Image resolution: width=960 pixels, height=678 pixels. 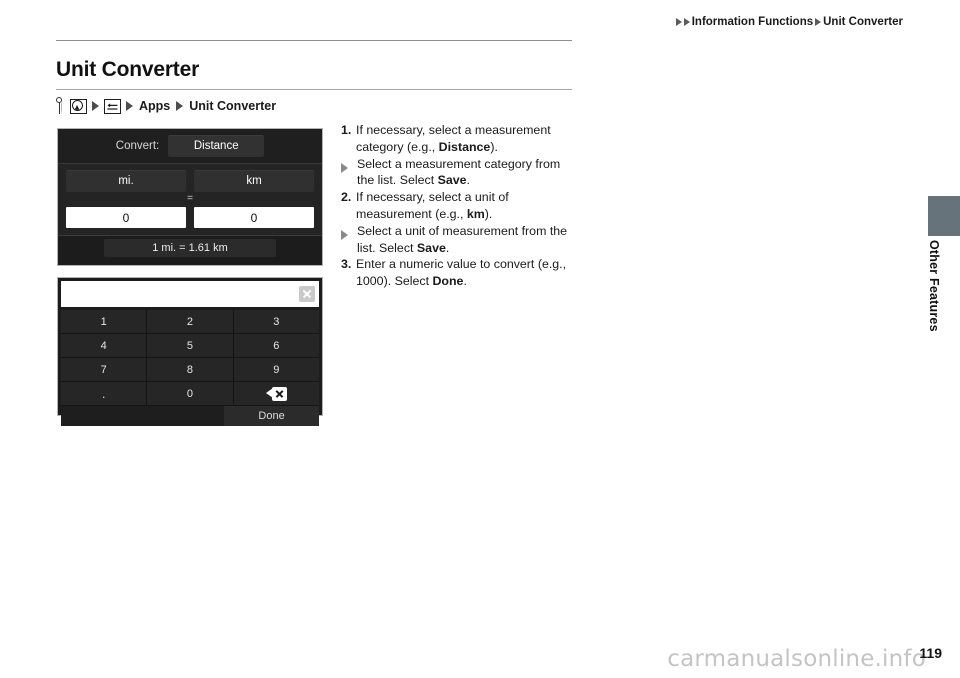 I want to click on key-icon, so click(x=60, y=106).